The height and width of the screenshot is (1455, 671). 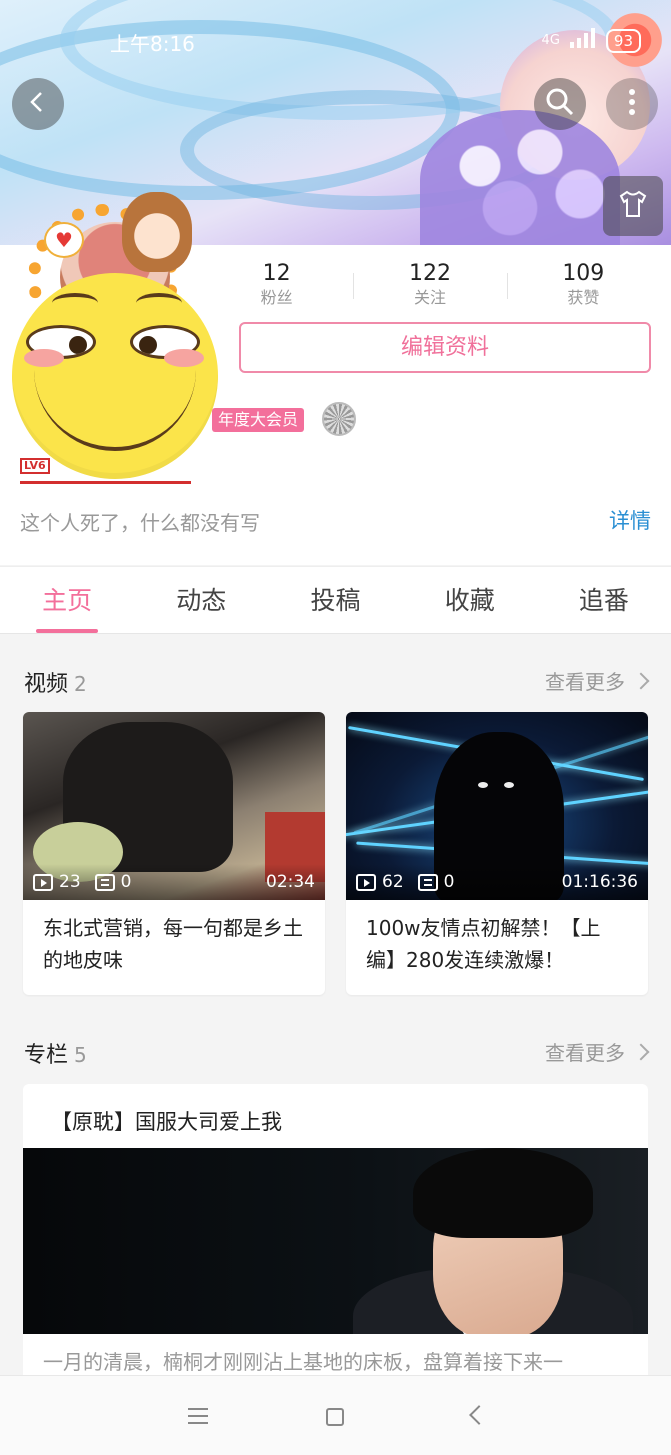 I want to click on stat-label: 获赞, so click(x=583, y=297).